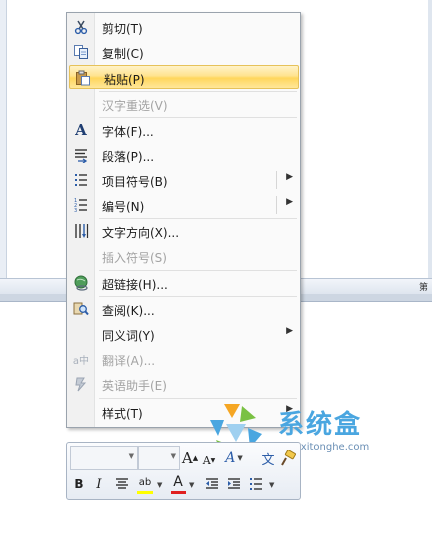  What do you see at coordinates (81, 205) in the screenshot?
I see `numbering-icon: 123` at bounding box center [81, 205].